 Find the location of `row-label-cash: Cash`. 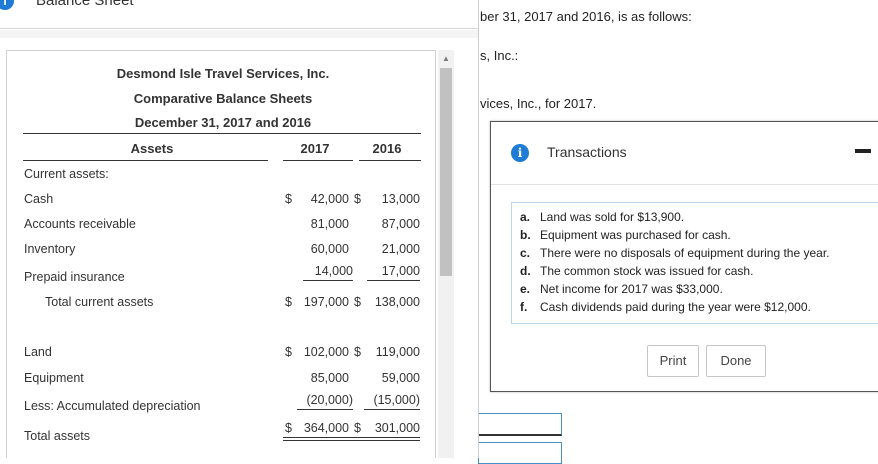

row-label-cash: Cash is located at coordinates (39, 199).